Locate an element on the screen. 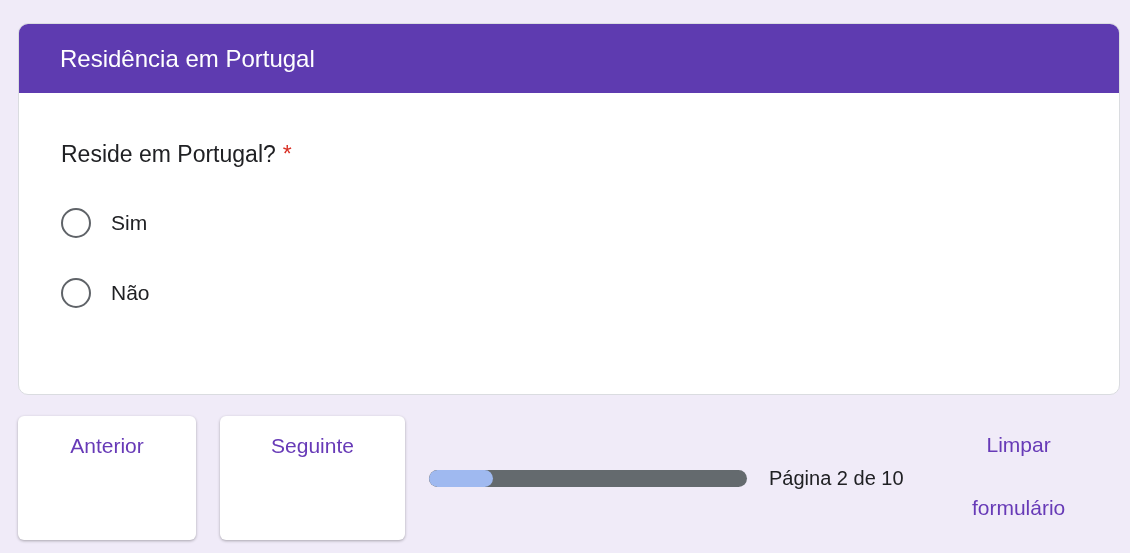 Image resolution: width=1130 pixels, height=553 pixels. option-label: Não is located at coordinates (130, 293).